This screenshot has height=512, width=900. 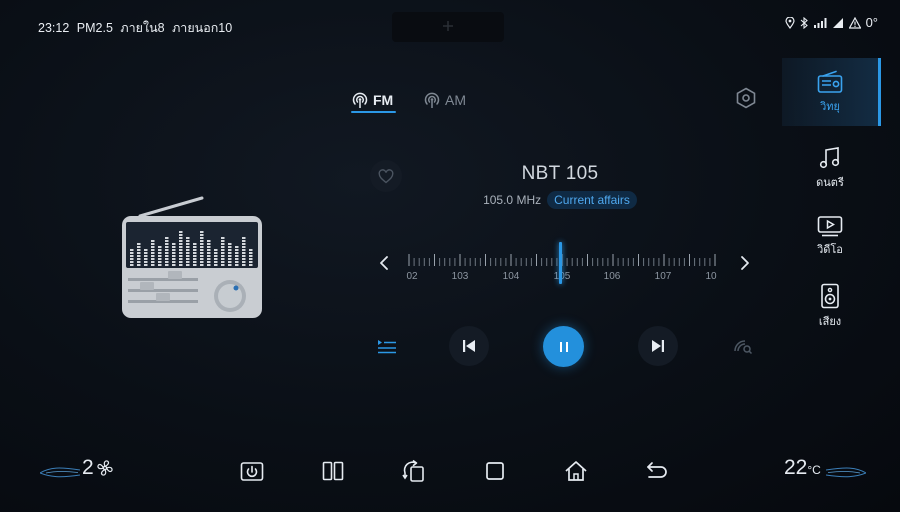 I want to click on split-screen-button, so click(x=333, y=471).